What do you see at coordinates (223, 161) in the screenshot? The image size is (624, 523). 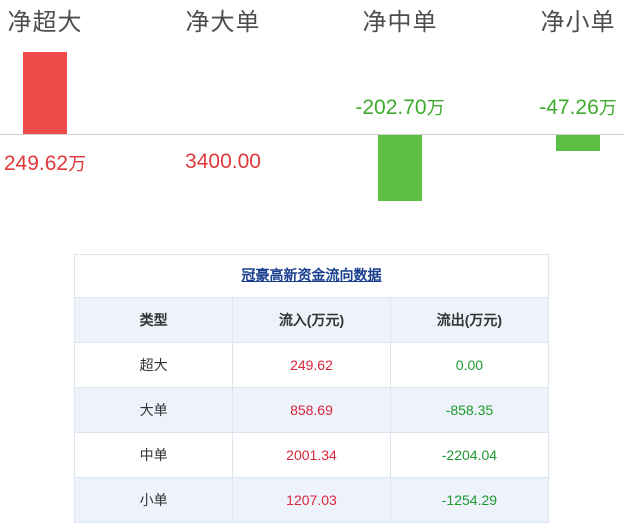 I see `value-label-1: 3400.00` at bounding box center [223, 161].